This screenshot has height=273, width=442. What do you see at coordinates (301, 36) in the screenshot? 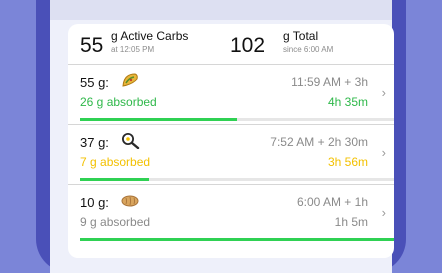
I see `total-carbs-label: g Total` at bounding box center [301, 36].